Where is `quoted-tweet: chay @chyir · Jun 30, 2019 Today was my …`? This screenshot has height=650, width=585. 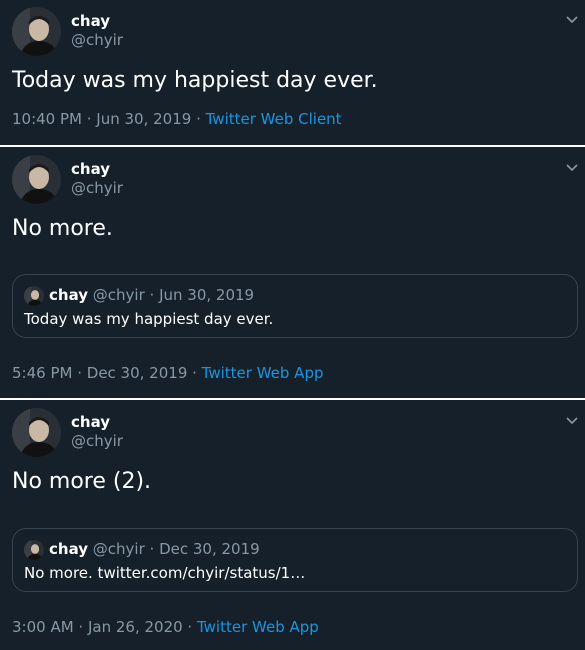
quoted-tweet: chay @chyir · Jun 30, 2019 Today was my … is located at coordinates (295, 306).